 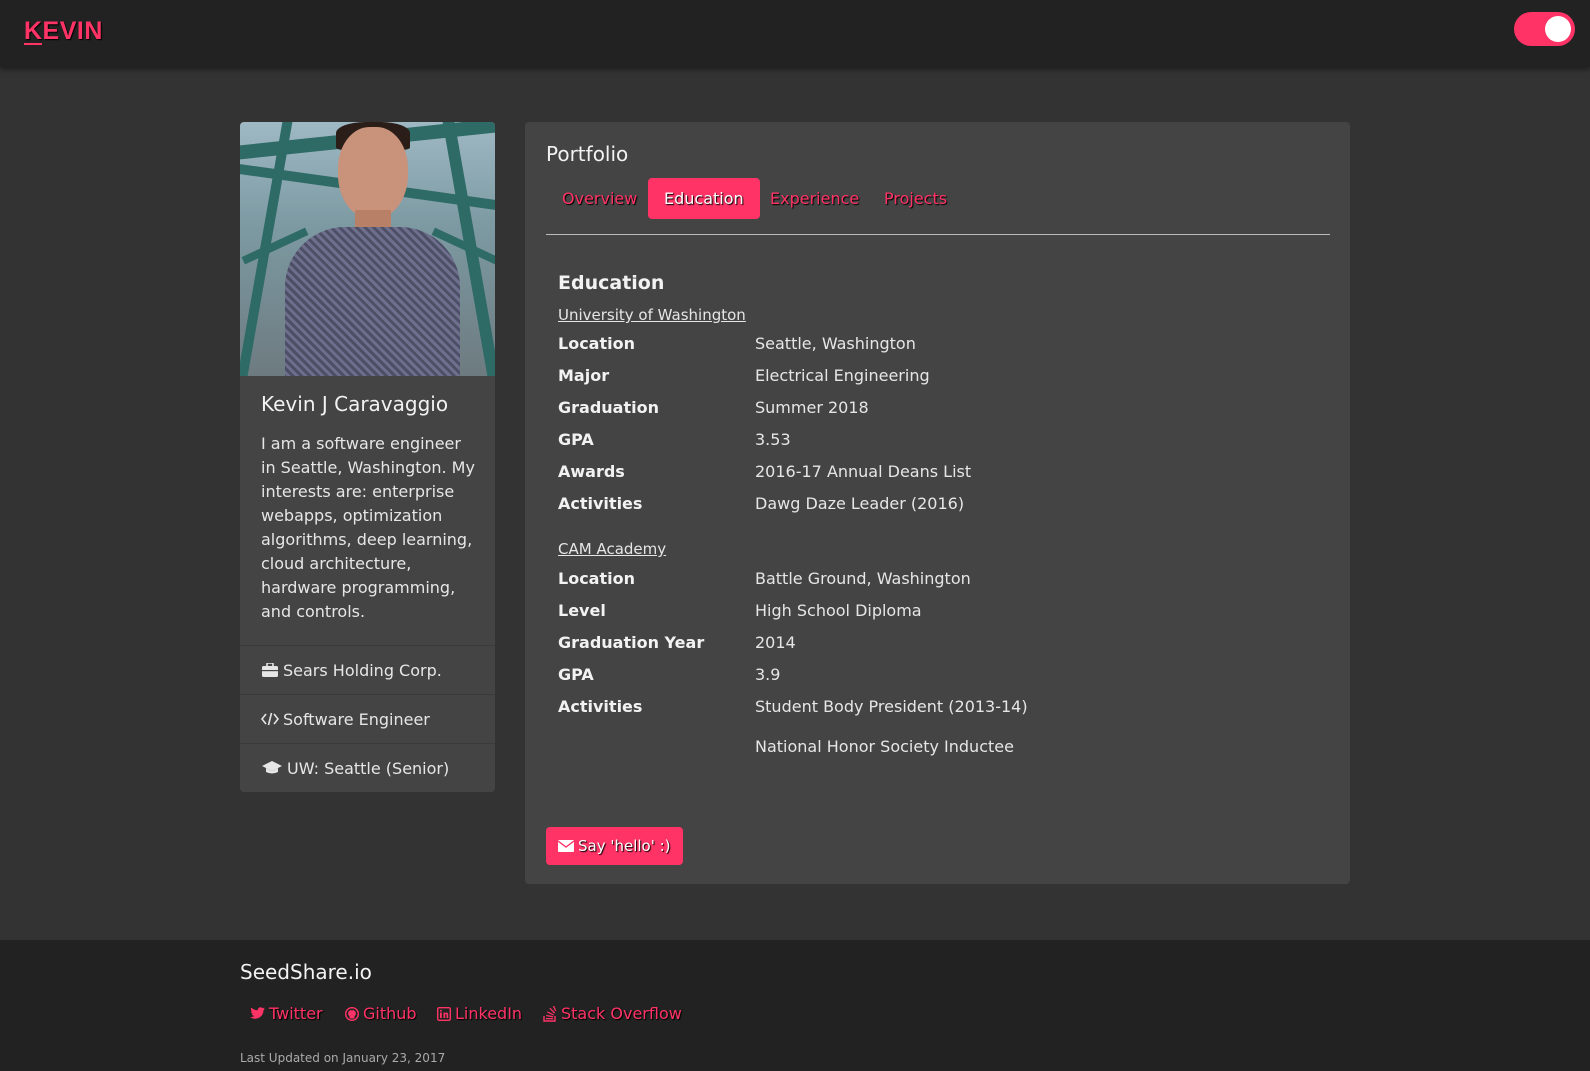 What do you see at coordinates (915, 198) in the screenshot?
I see `tab-projects: Projects` at bounding box center [915, 198].